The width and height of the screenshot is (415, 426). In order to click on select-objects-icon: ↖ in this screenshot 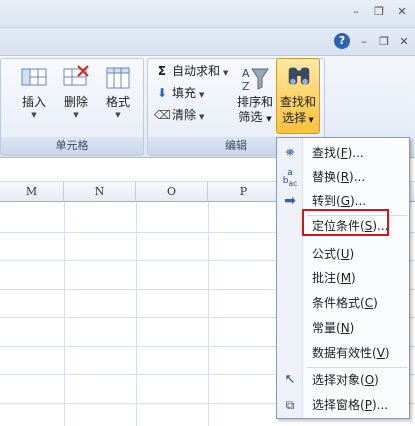, I will do `click(290, 379)`.